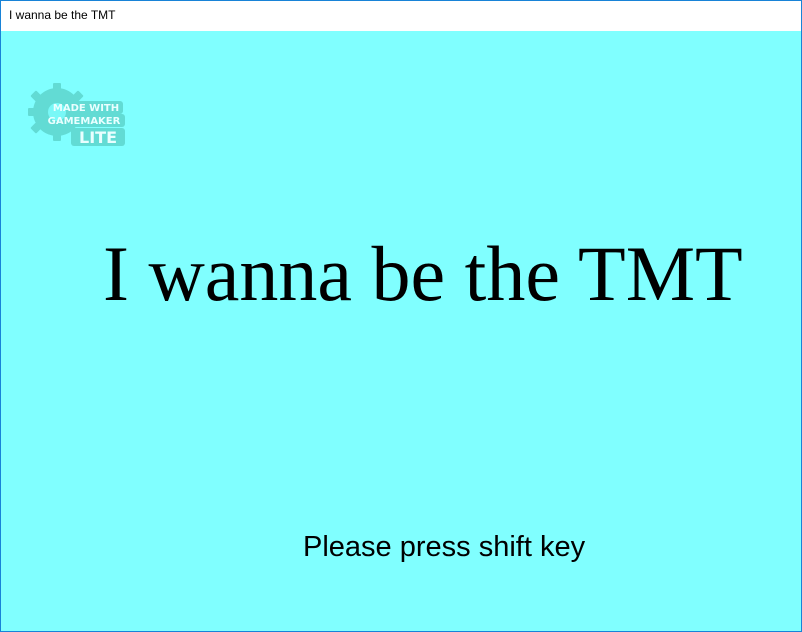  Describe the element at coordinates (84, 121) in the screenshot. I see `logo-line2: GAMEMAKER` at that location.